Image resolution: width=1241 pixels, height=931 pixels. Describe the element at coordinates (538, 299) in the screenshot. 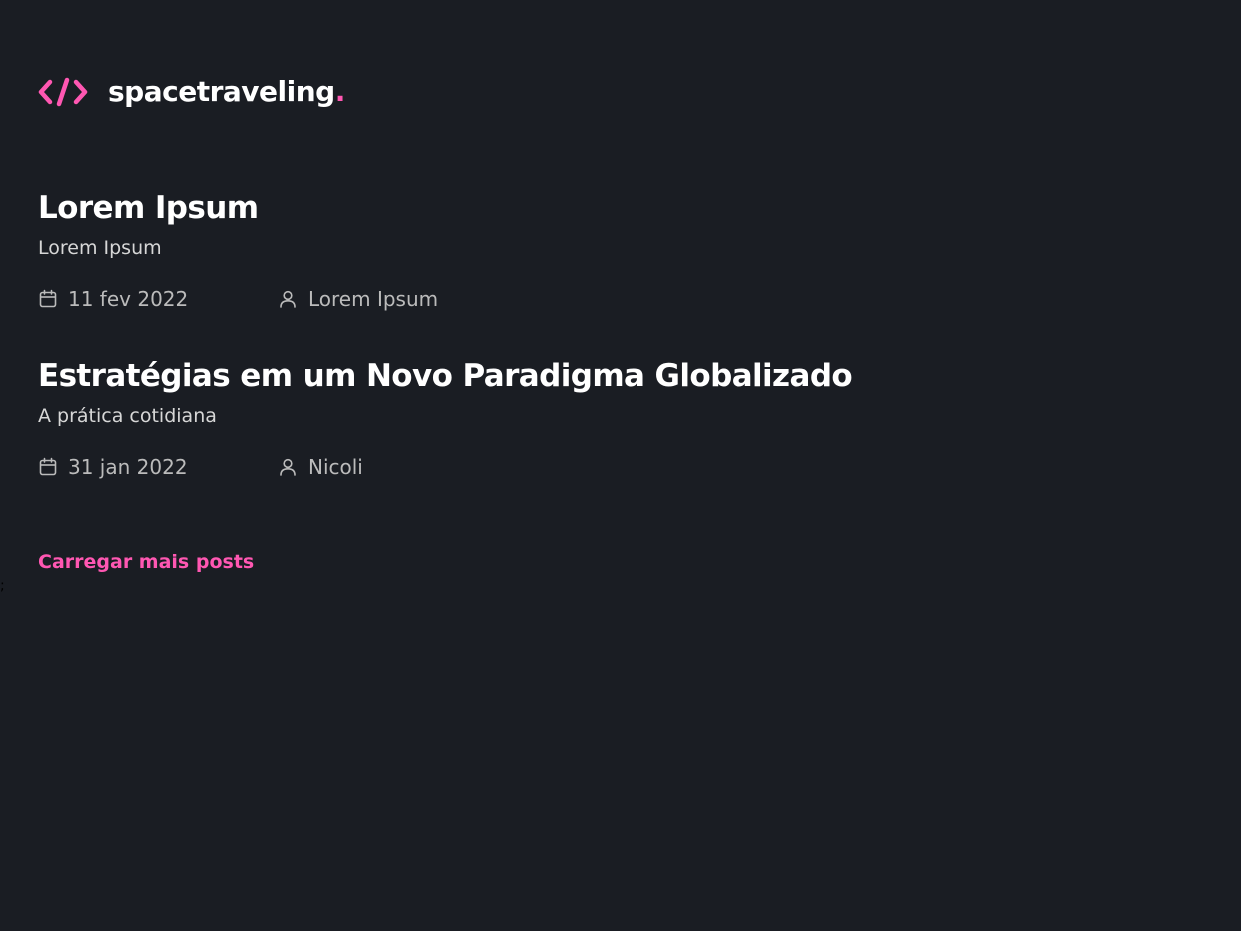

I see `post-meta: 11 fev 2022 Lorem Ipsum` at that location.